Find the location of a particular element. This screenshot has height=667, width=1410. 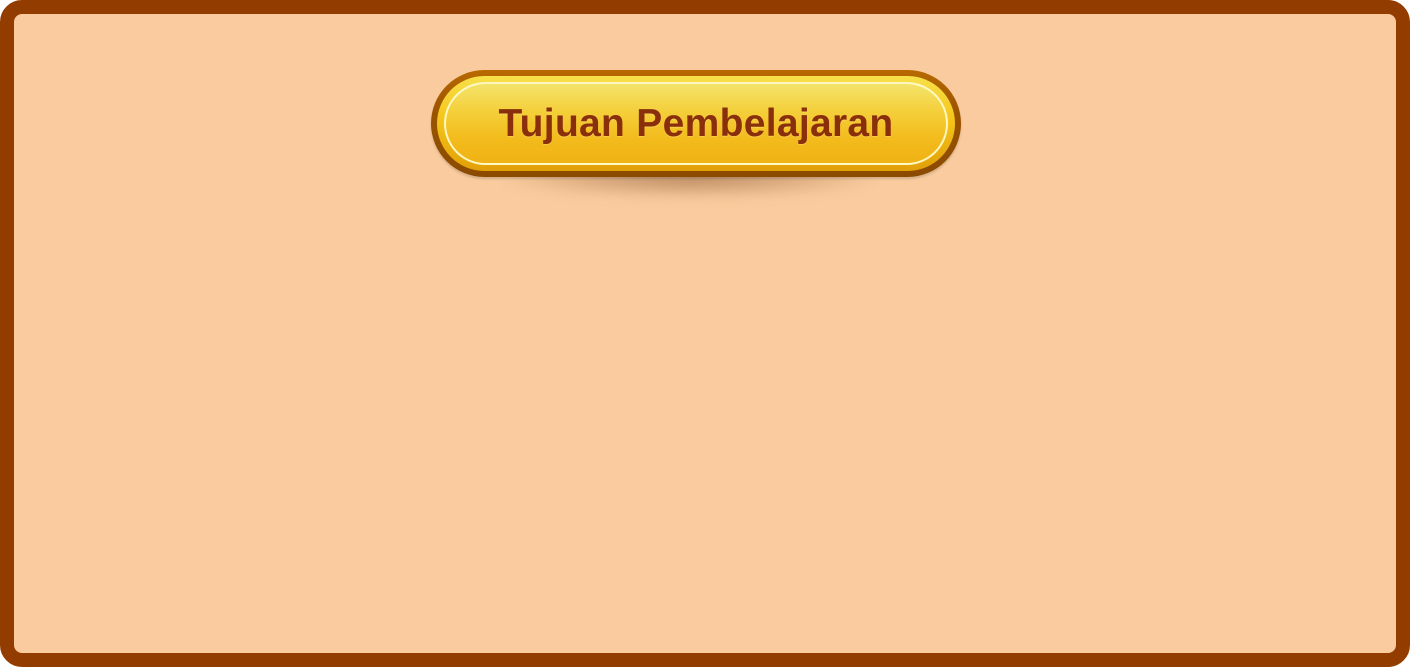

title-label: Tujuan Pembelajaran is located at coordinates (696, 123).